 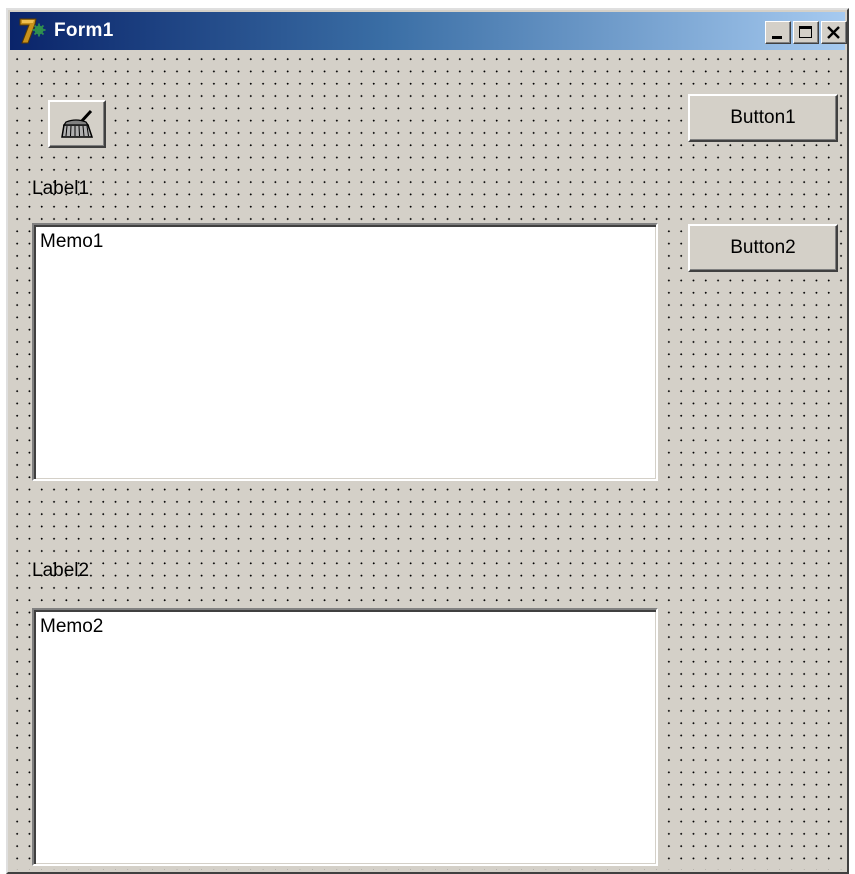 I want to click on title-bar: Form1, so click(x=428, y=31).